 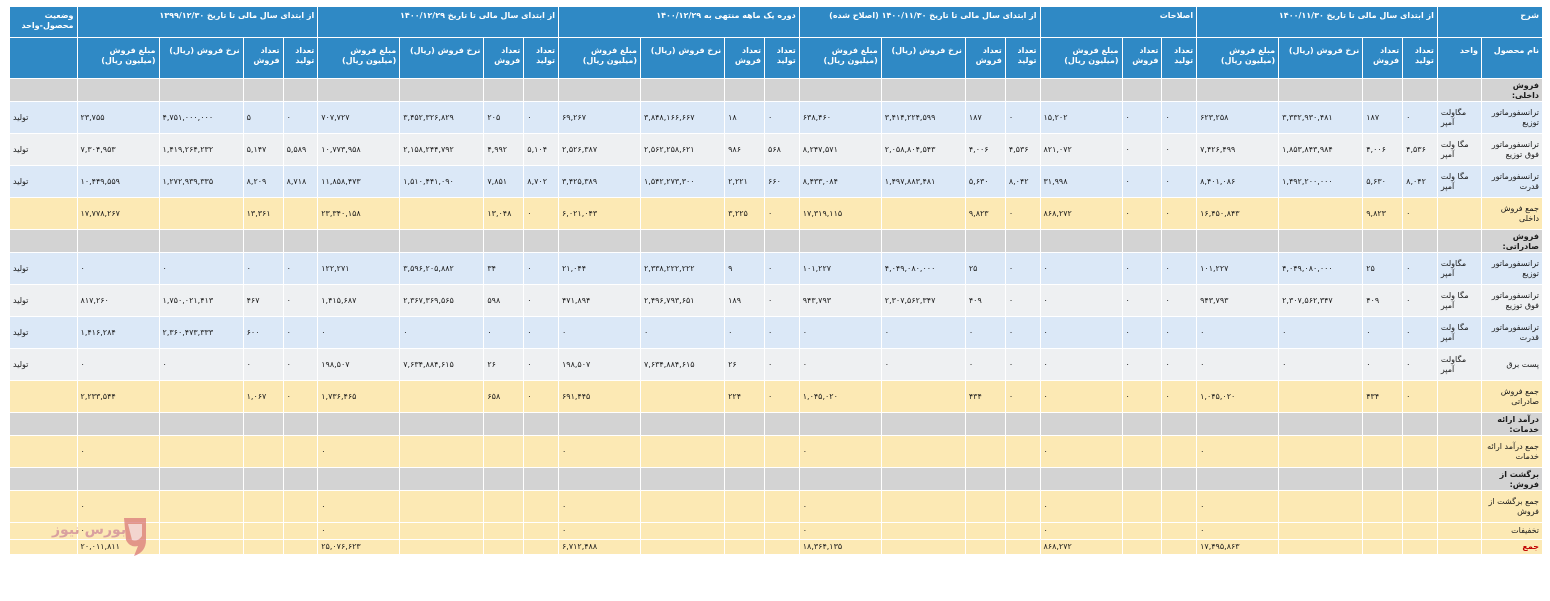 What do you see at coordinates (678, 22) in the screenshot?
I see `header-period-4: دوره یک ماهه منتهی به ۱۴۰۰/۱۲/۲۹` at bounding box center [678, 22].